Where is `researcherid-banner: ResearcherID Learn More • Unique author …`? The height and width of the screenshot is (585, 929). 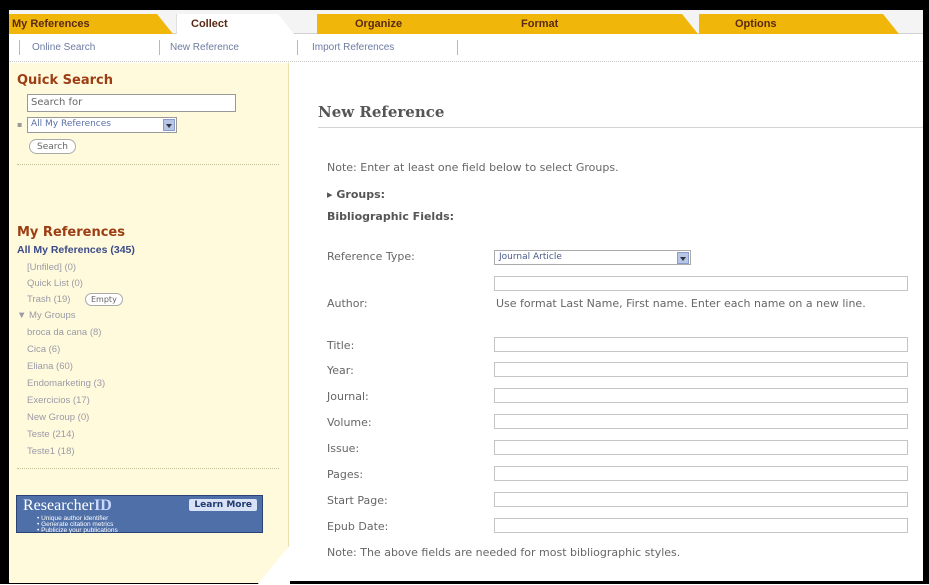 researcherid-banner: ResearcherID Learn More • Unique author … is located at coordinates (139, 514).